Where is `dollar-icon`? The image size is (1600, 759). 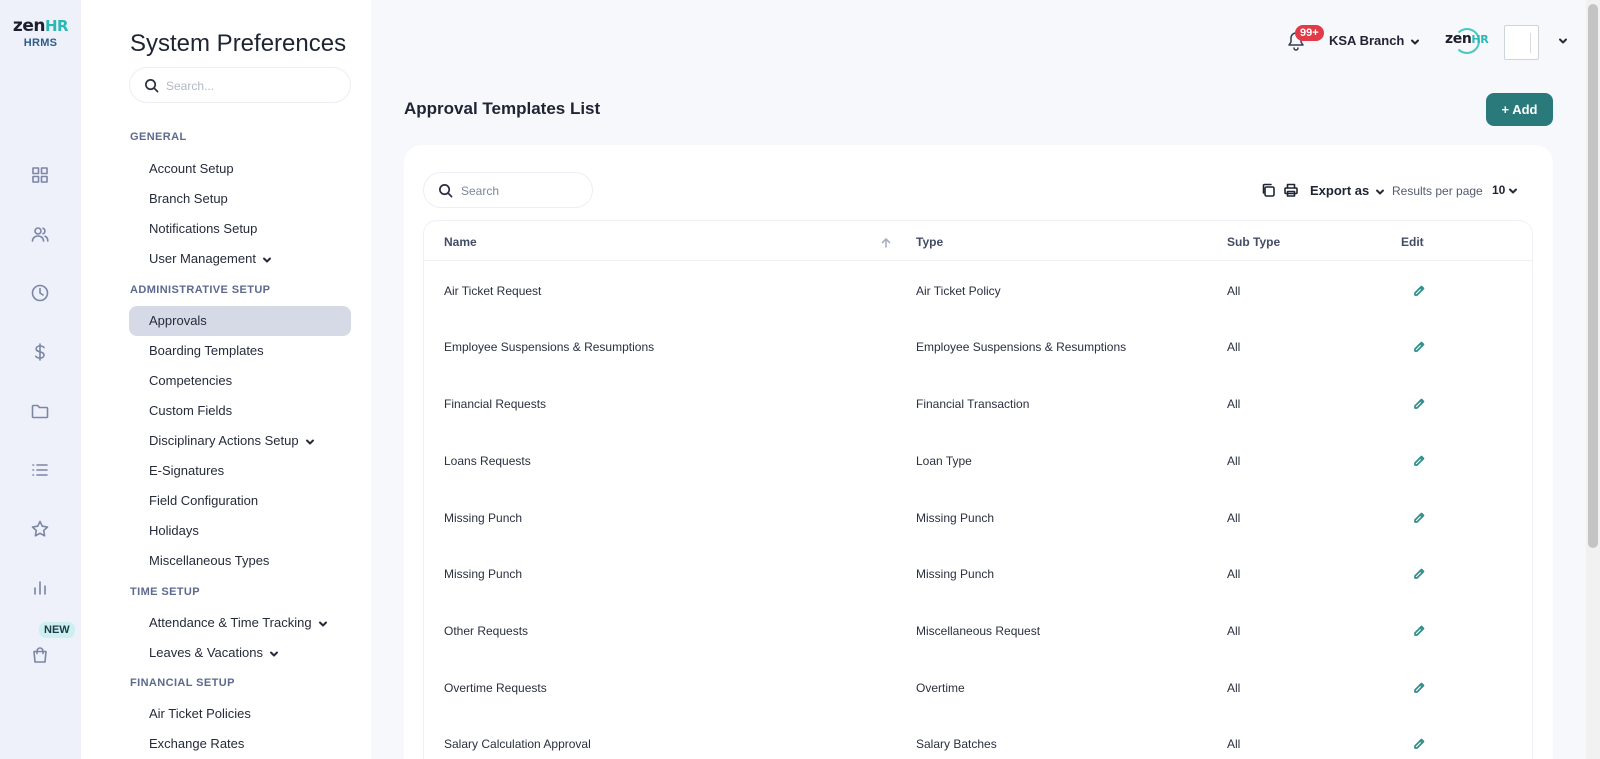
dollar-icon is located at coordinates (40, 352).